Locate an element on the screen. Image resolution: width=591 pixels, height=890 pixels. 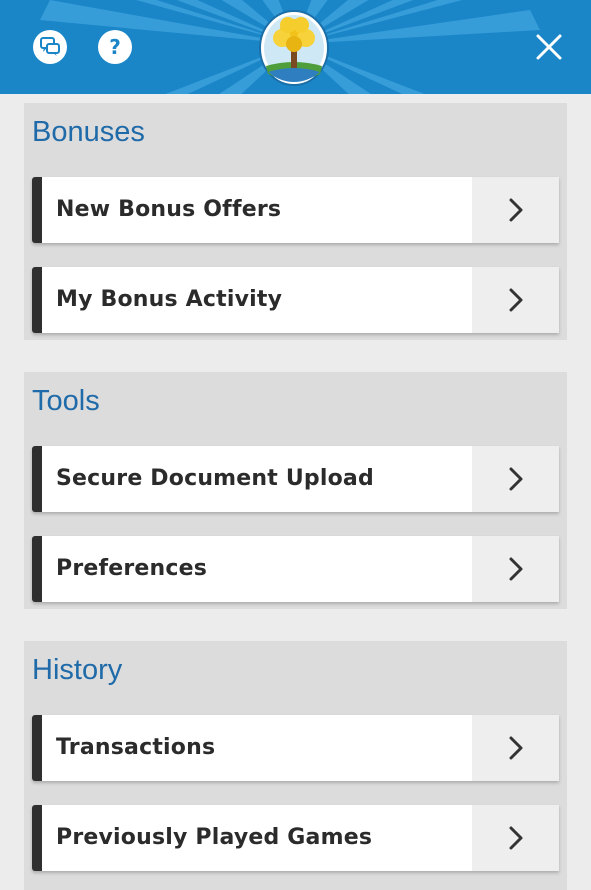
help-question-label: ? is located at coordinates (115, 47).